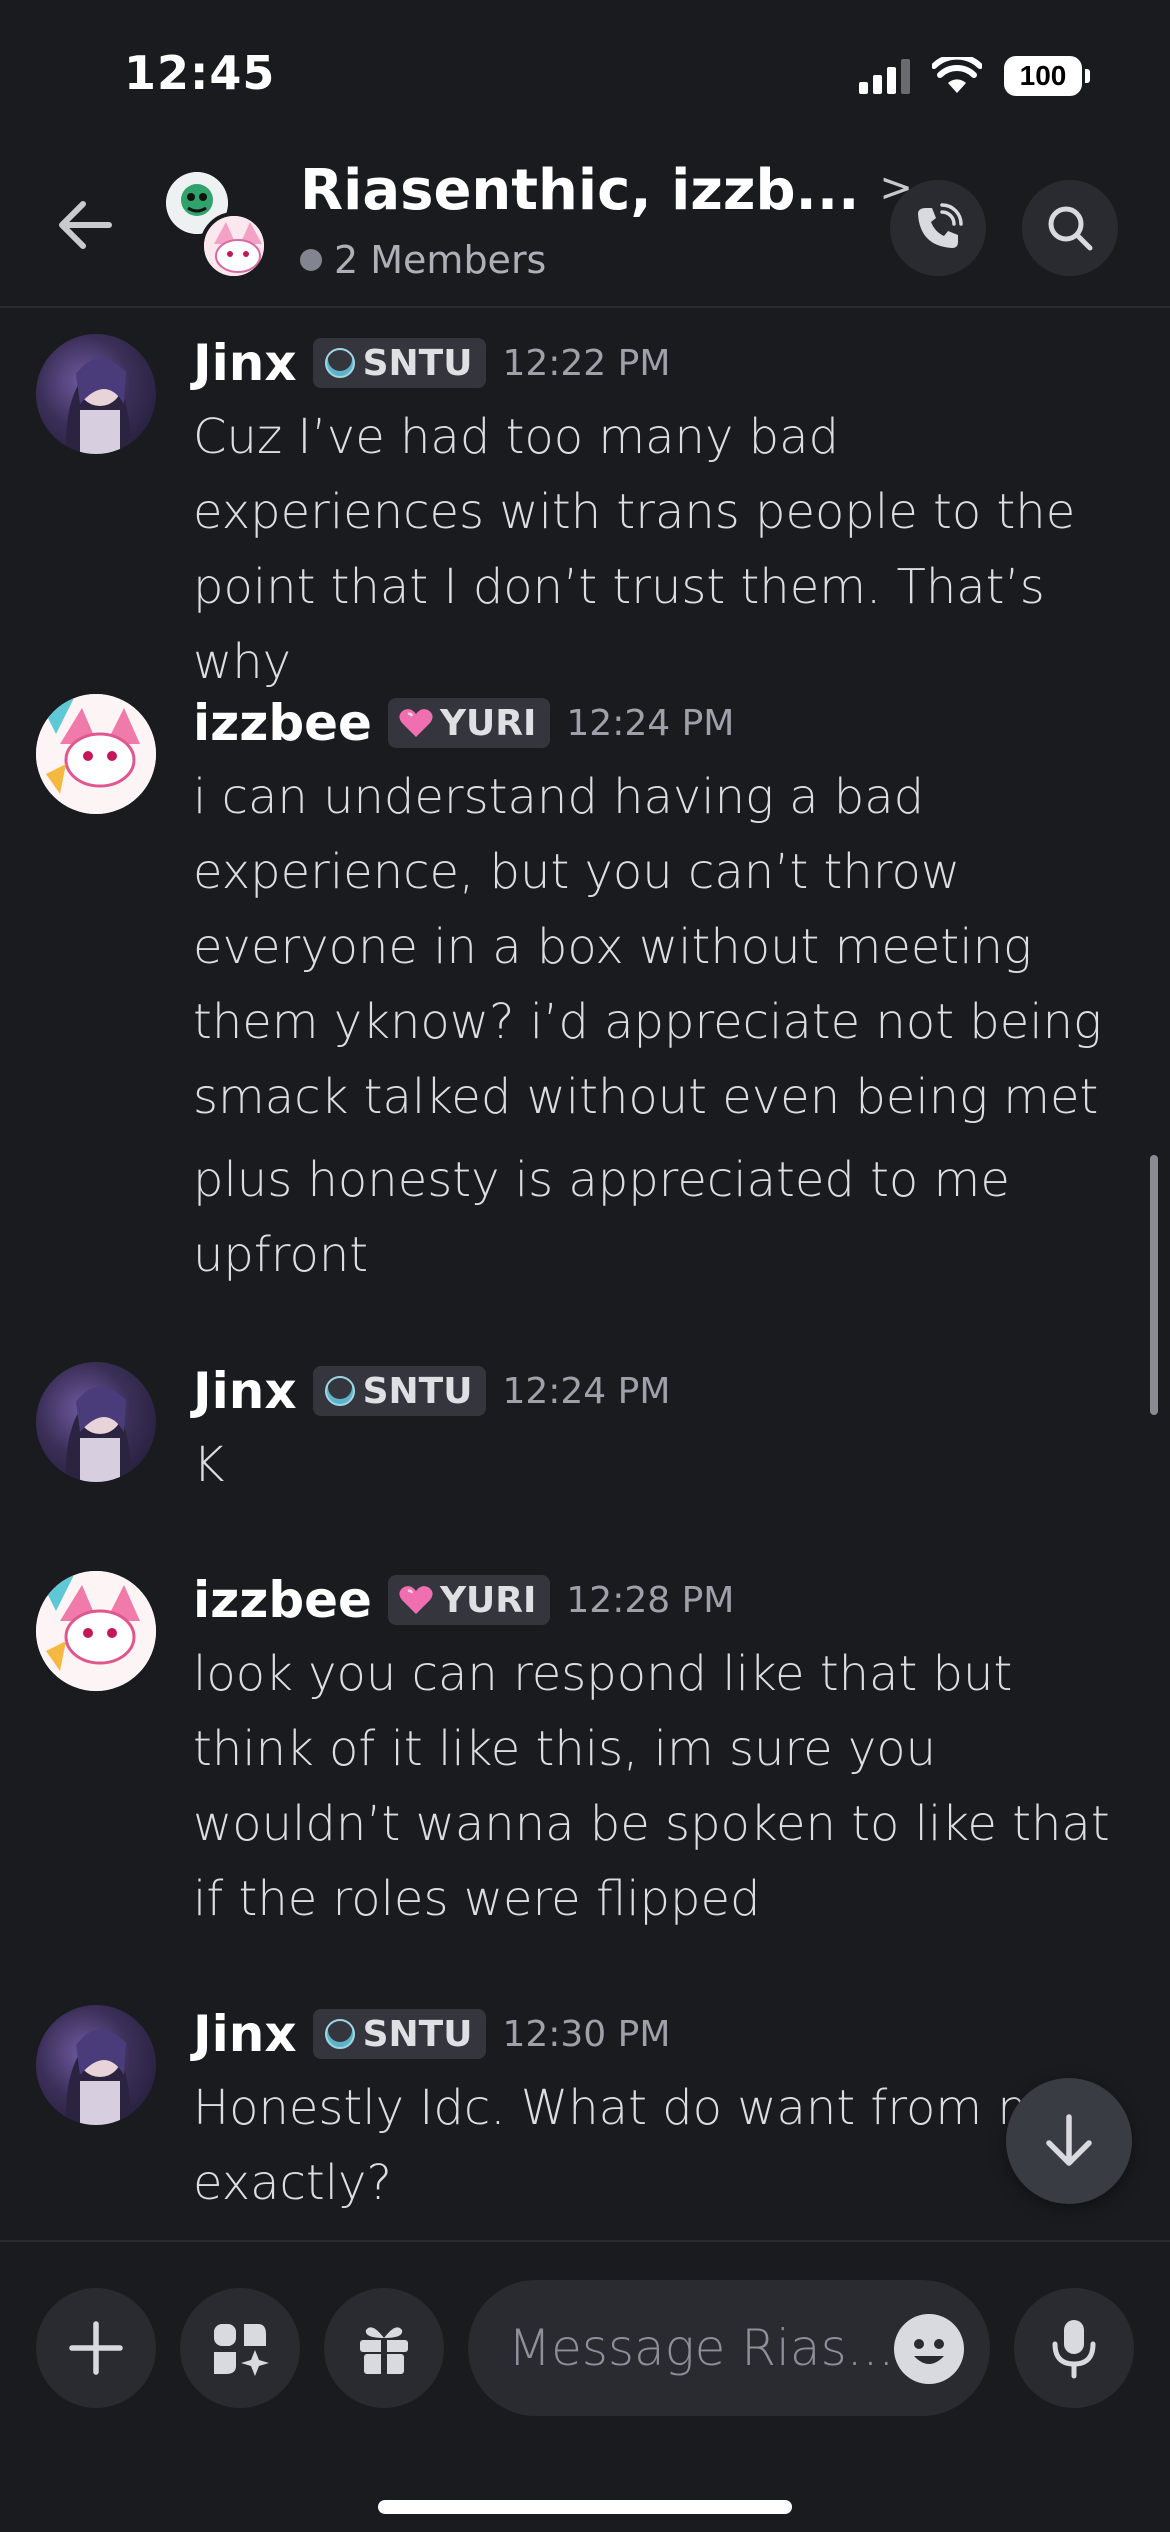  I want to click on gift-button, so click(384, 2348).